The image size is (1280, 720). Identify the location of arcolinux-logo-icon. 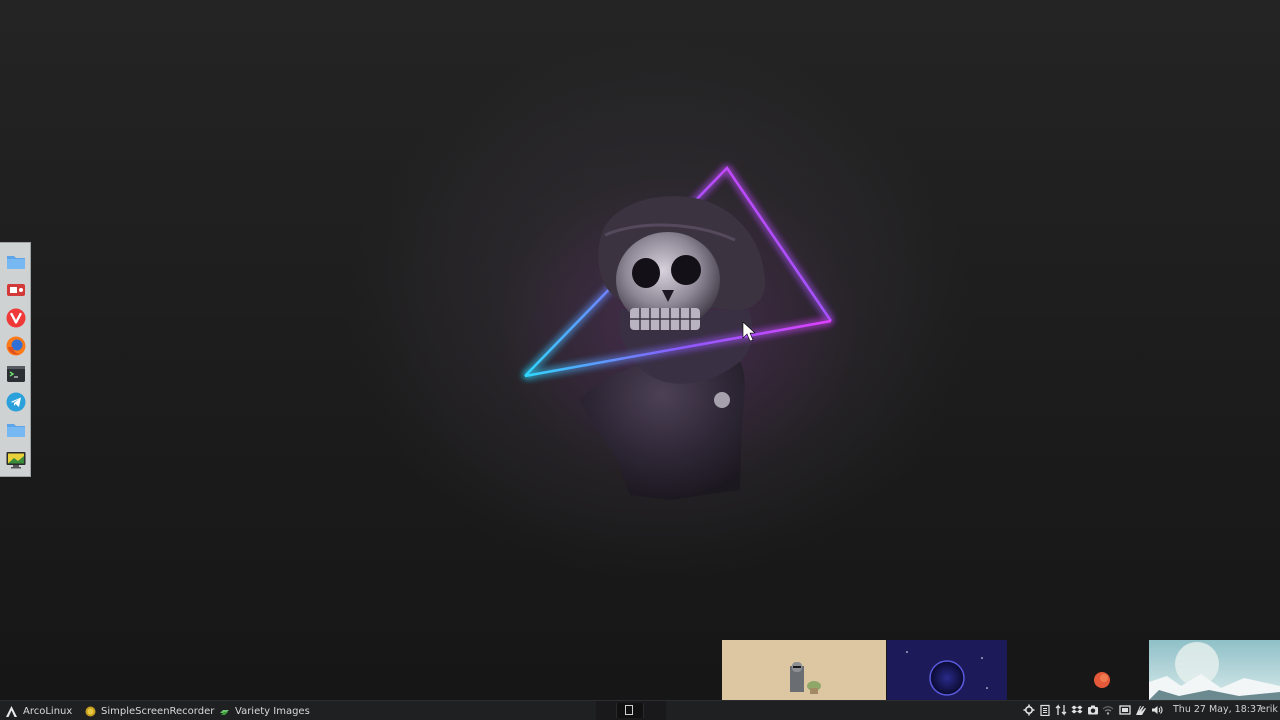
(11, 711).